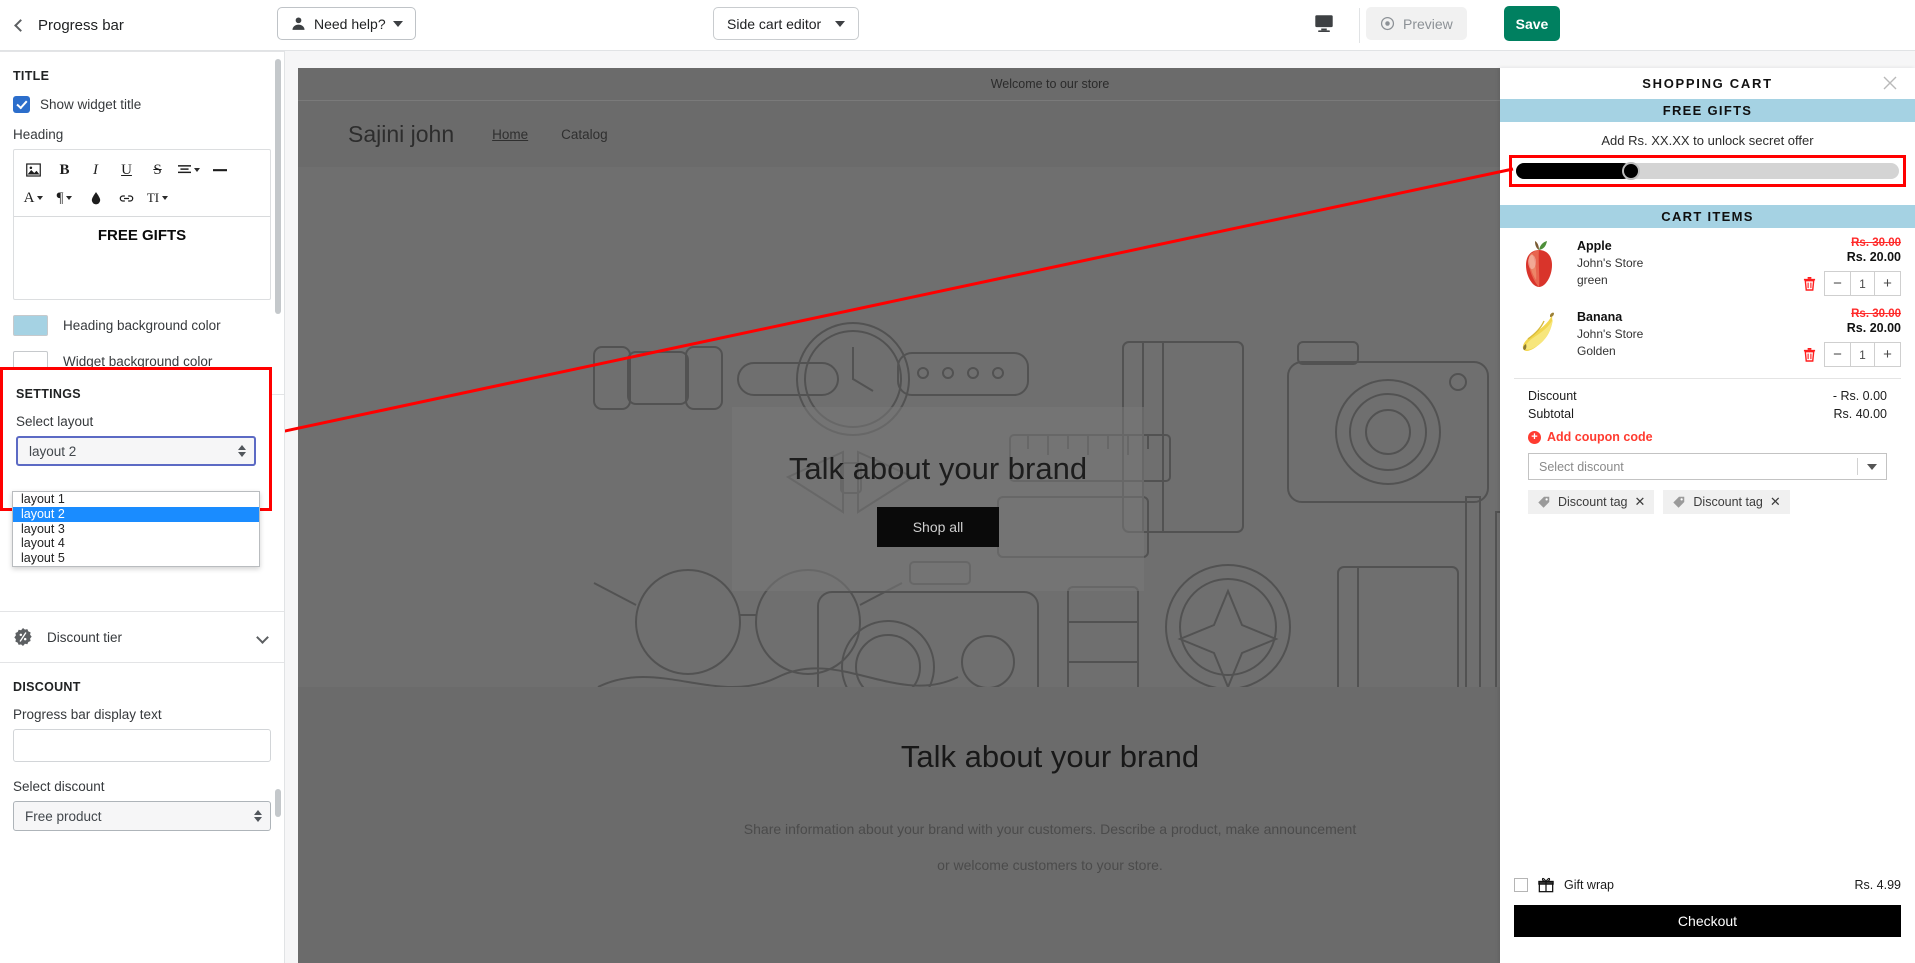 This screenshot has height=963, width=1915. What do you see at coordinates (1610, 334) in the screenshot?
I see `cart-item-store: John's Store` at bounding box center [1610, 334].